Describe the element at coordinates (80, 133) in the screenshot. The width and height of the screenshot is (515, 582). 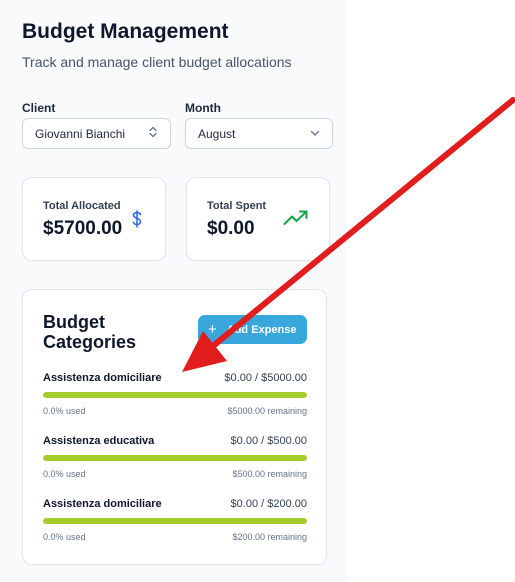
I see `client-select-value: Giovanni Bianchi` at that location.